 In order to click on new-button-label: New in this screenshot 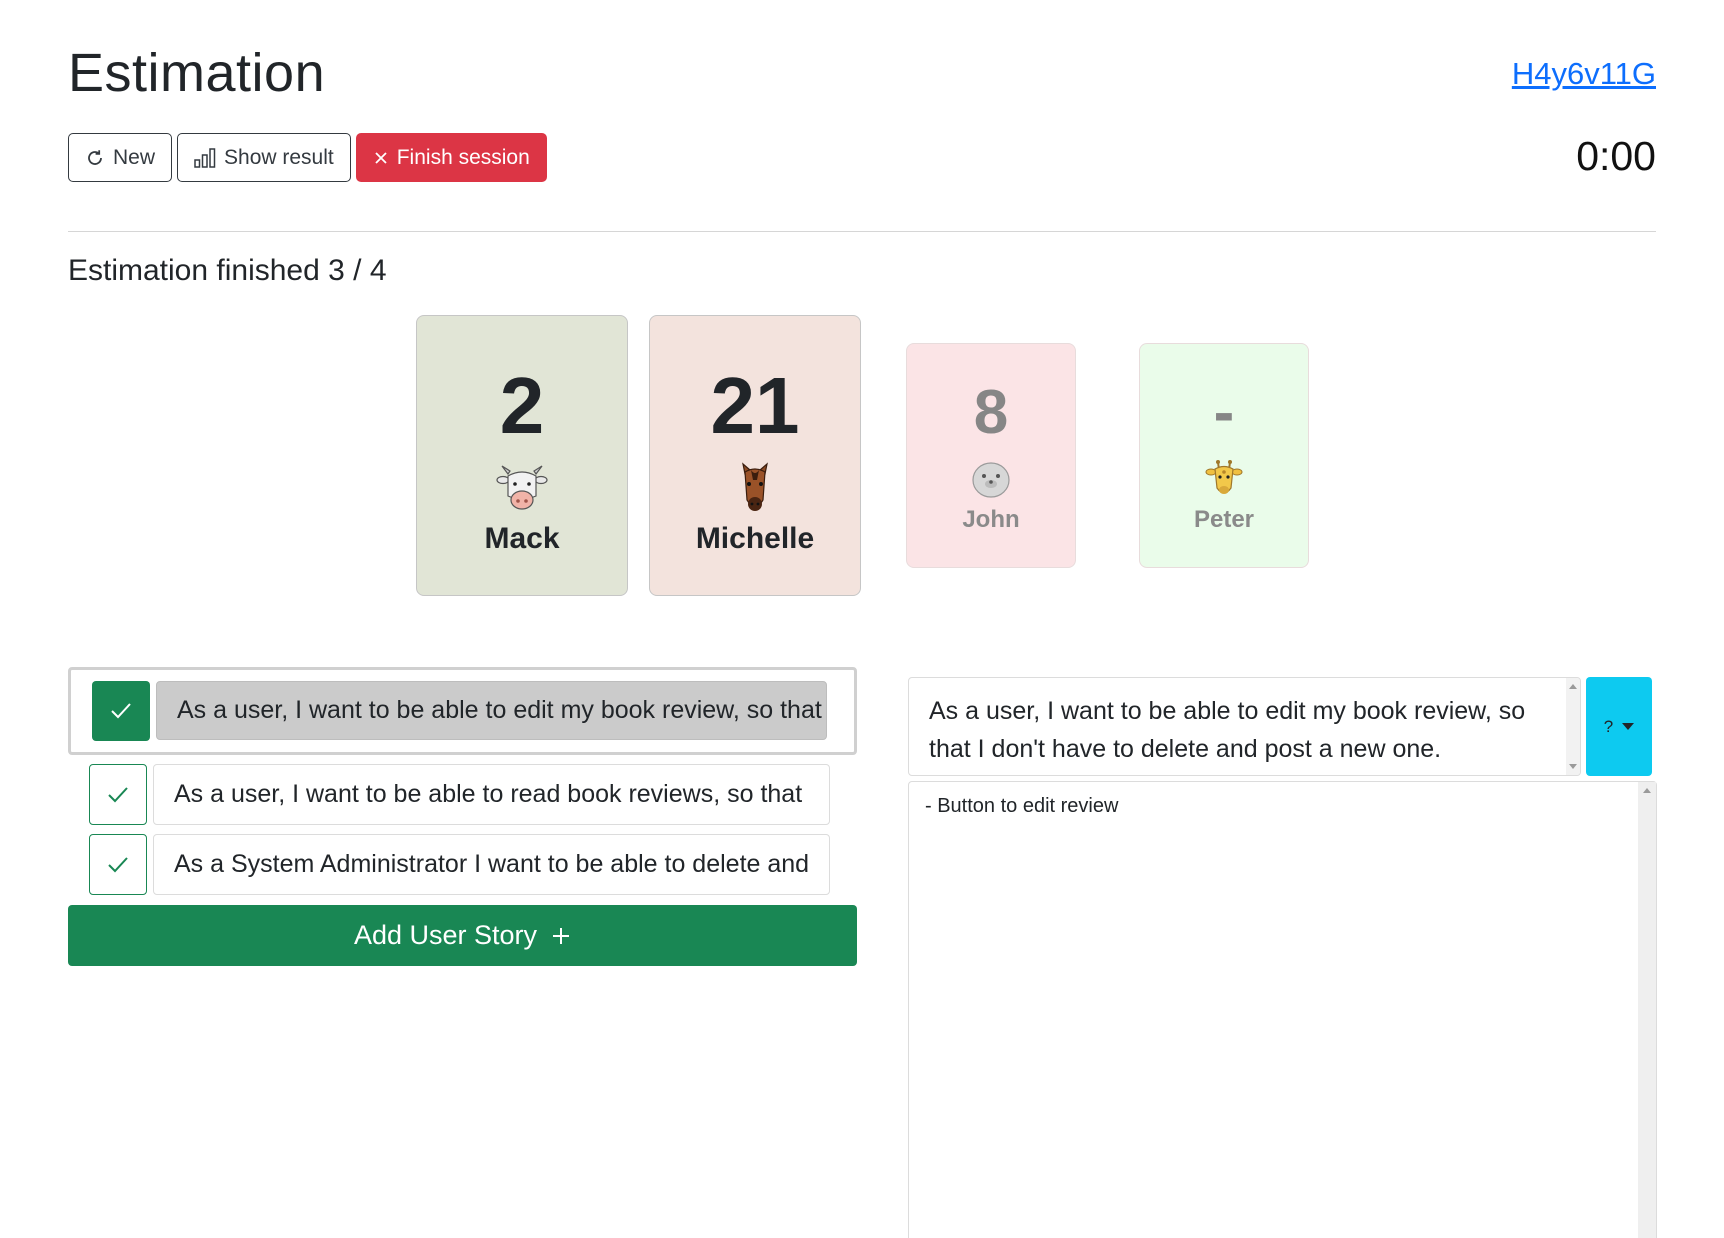, I will do `click(134, 157)`.